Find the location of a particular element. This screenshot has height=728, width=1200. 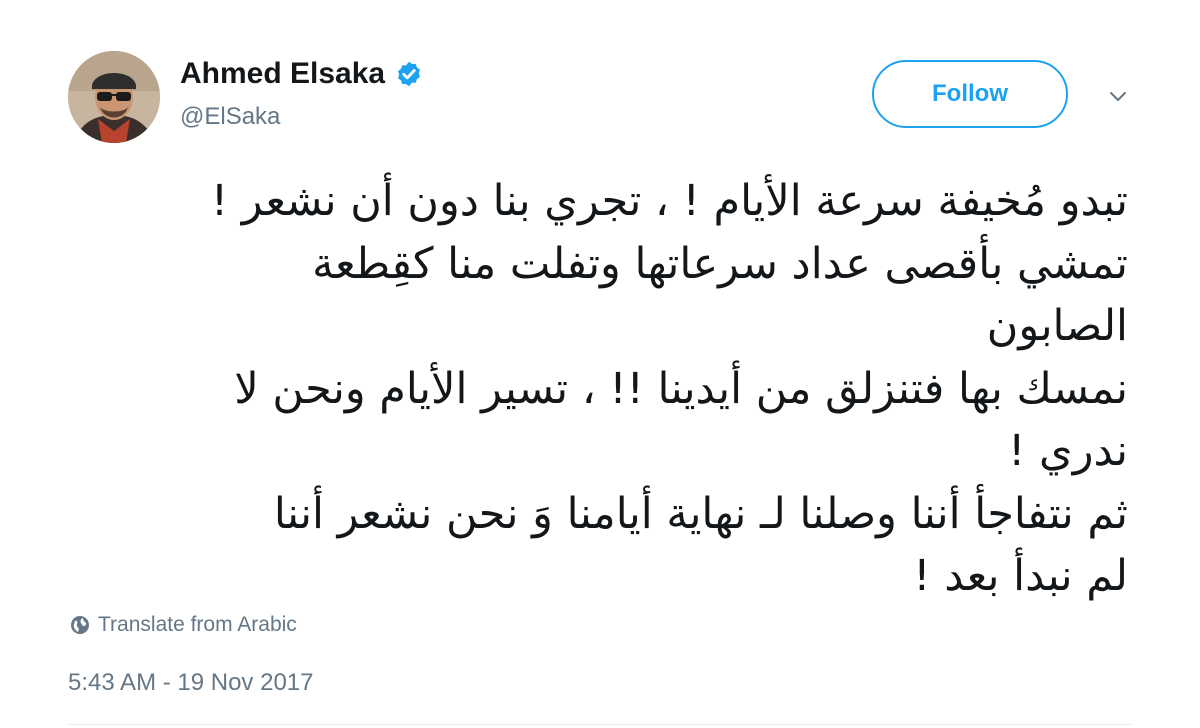

tweet-text-line: تمشي بأقصى عداد سرعاتها وتفلت منا كقِطعة is located at coordinates (720, 263).